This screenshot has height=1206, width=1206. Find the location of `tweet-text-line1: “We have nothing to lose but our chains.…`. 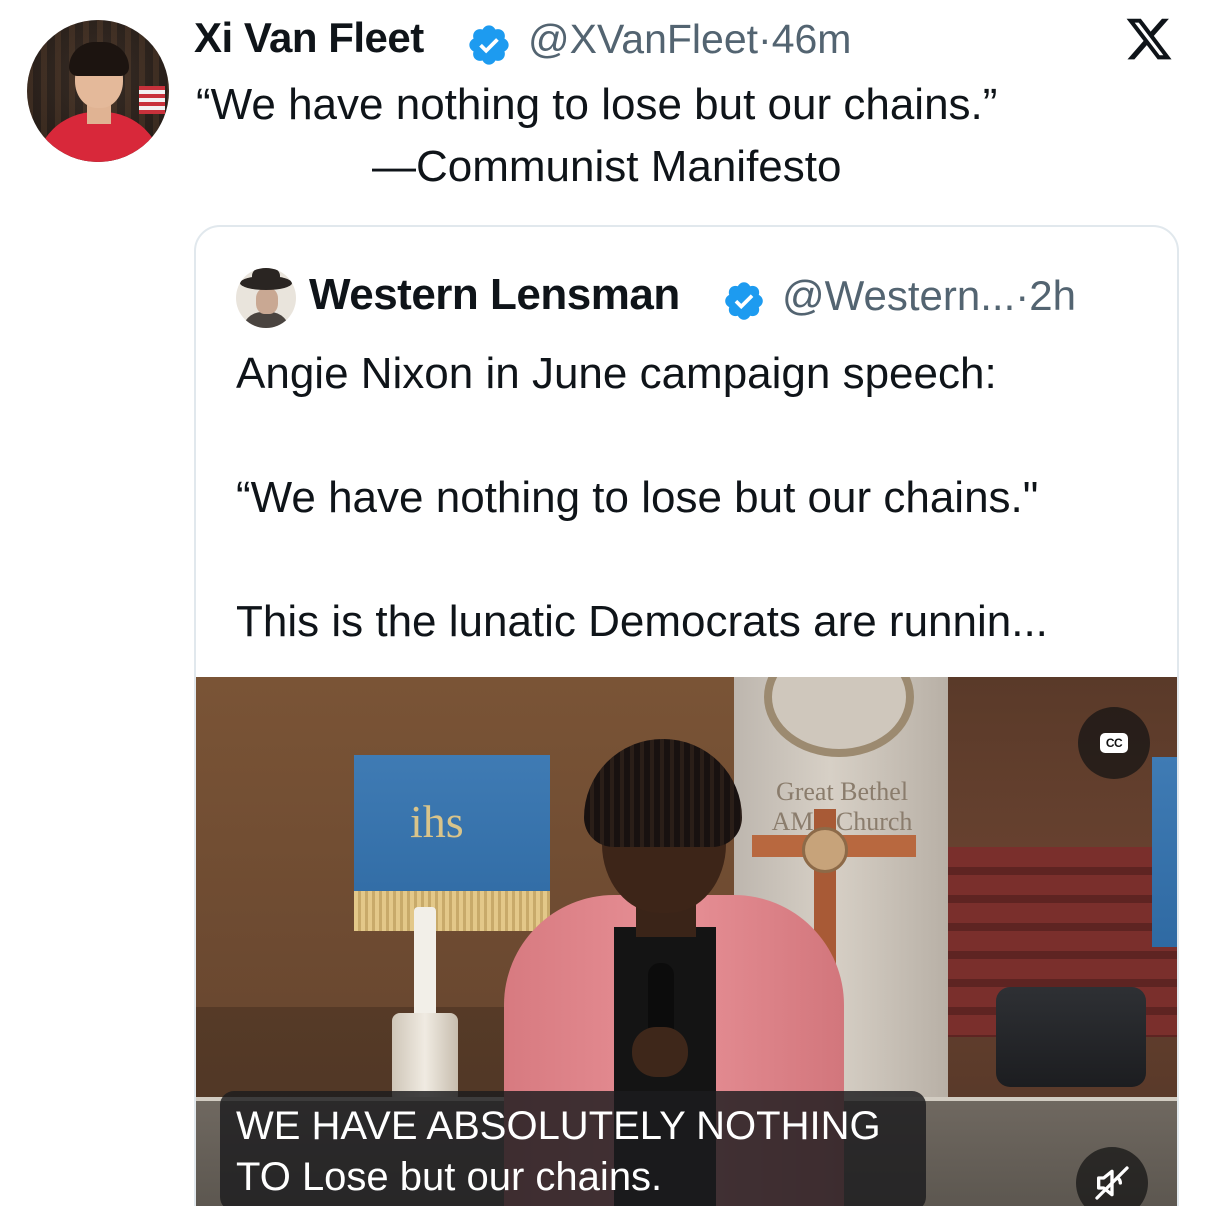

tweet-text-line1: “We have nothing to lose but our chains.… is located at coordinates (597, 104).